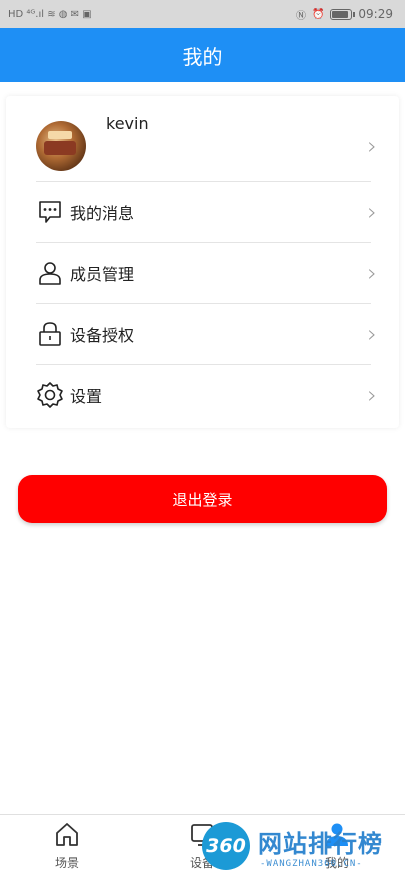 This screenshot has height=878, width=405. What do you see at coordinates (206, 273) in the screenshot?
I see `menu-item-members: 成员管理 ›` at bounding box center [206, 273].